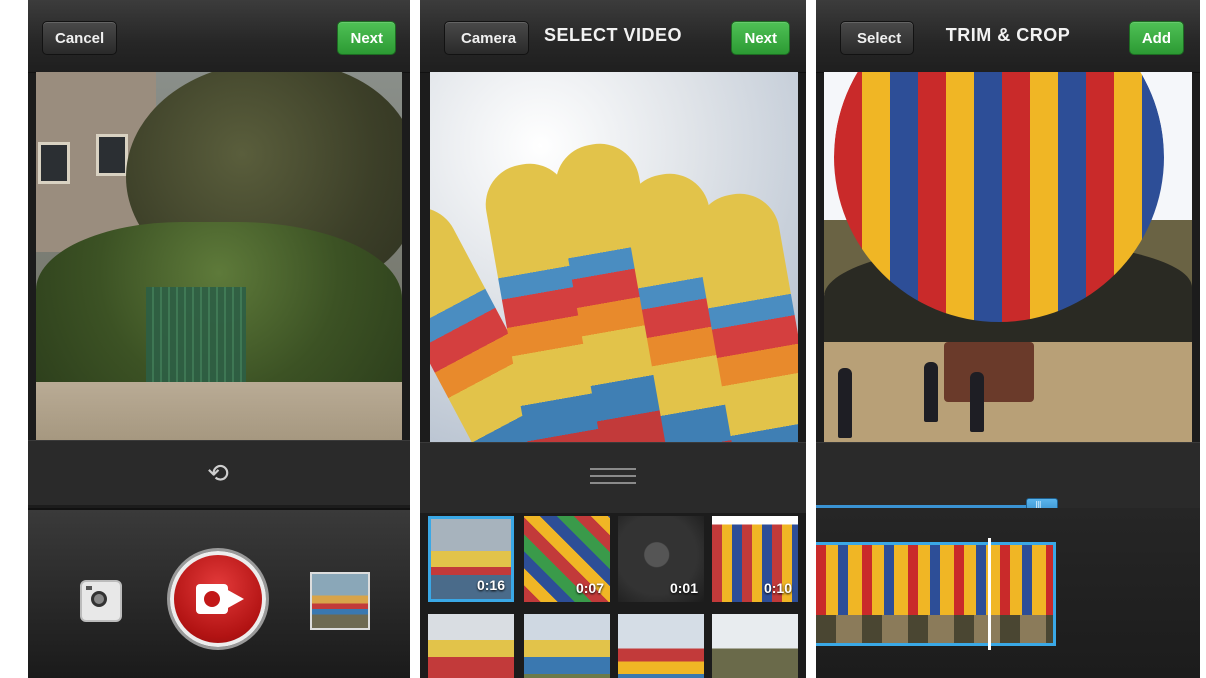 The width and height of the screenshot is (1206, 678). Describe the element at coordinates (989, 372) in the screenshot. I see `balloon-basket-scene` at that location.